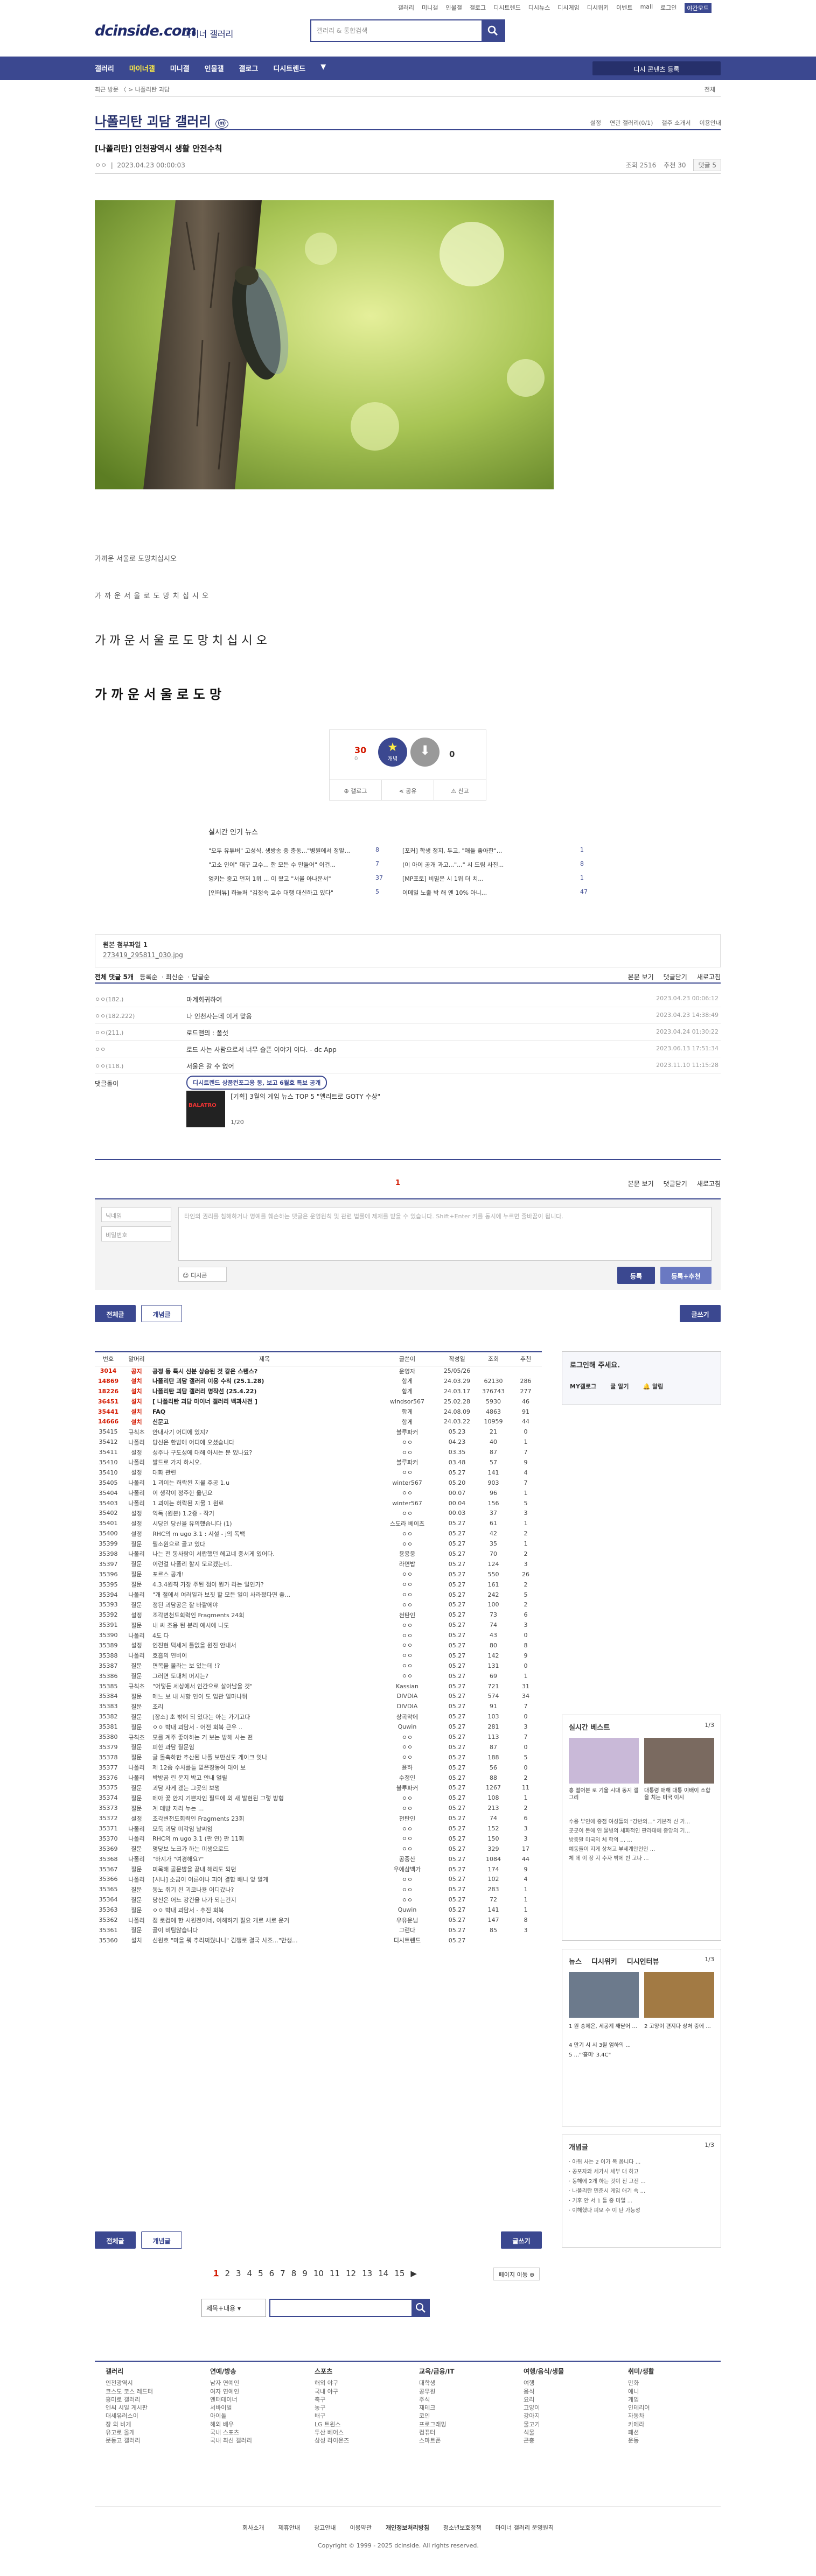  Describe the element at coordinates (425, 752) in the screenshot. I see `downvote-button: ⬇` at that location.